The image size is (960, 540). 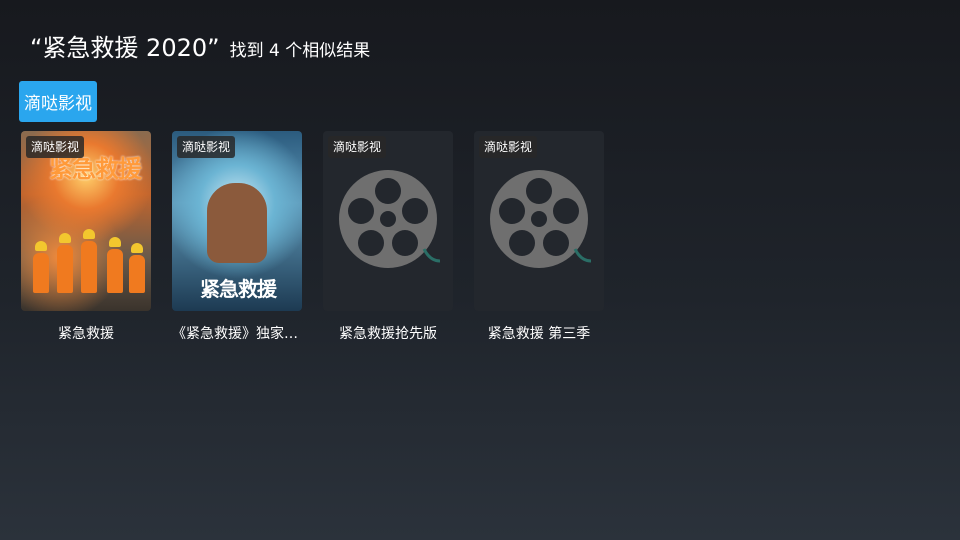 I want to click on result-card: 紧急救援 滴哒影视 紧急救援, so click(x=87, y=237).